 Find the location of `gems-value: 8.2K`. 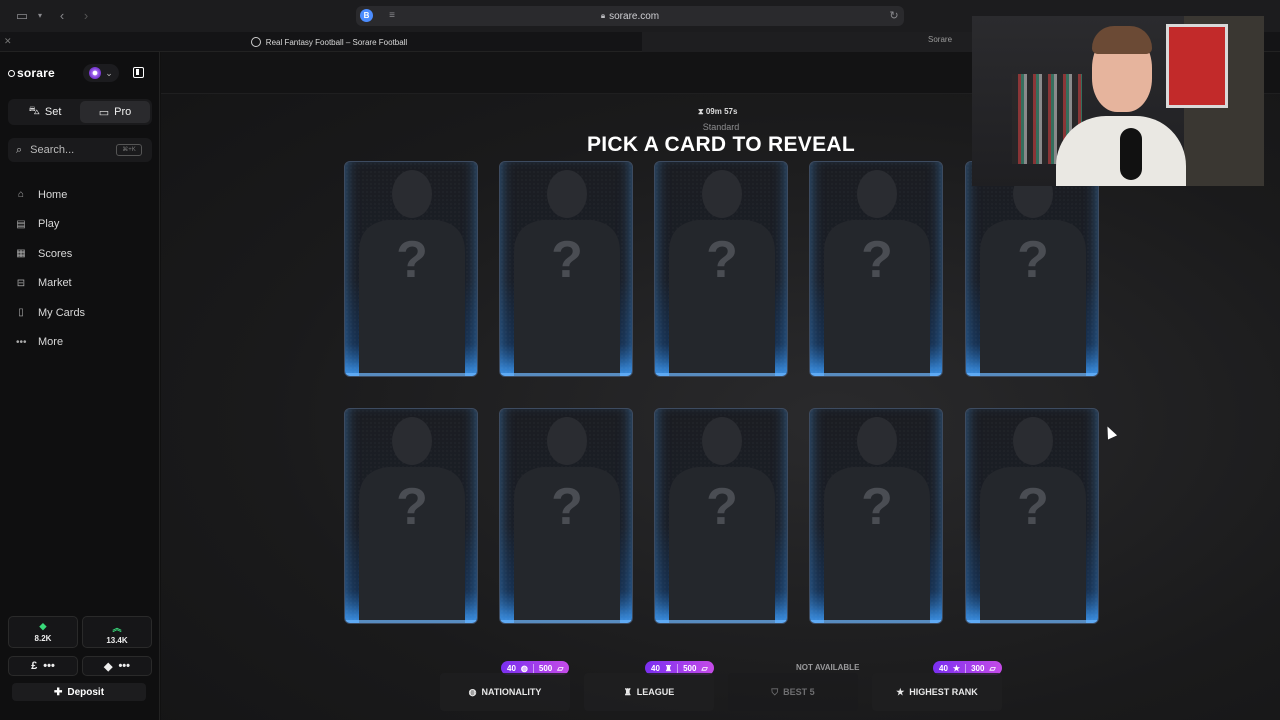

gems-value: 8.2K is located at coordinates (43, 638).